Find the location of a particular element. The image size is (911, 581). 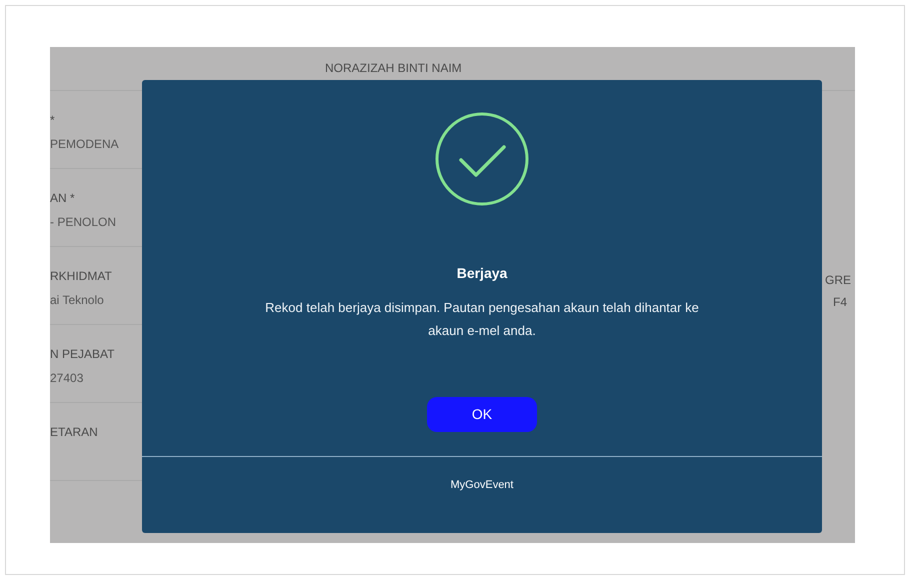

field-value: - PENOLON is located at coordinates (83, 222).